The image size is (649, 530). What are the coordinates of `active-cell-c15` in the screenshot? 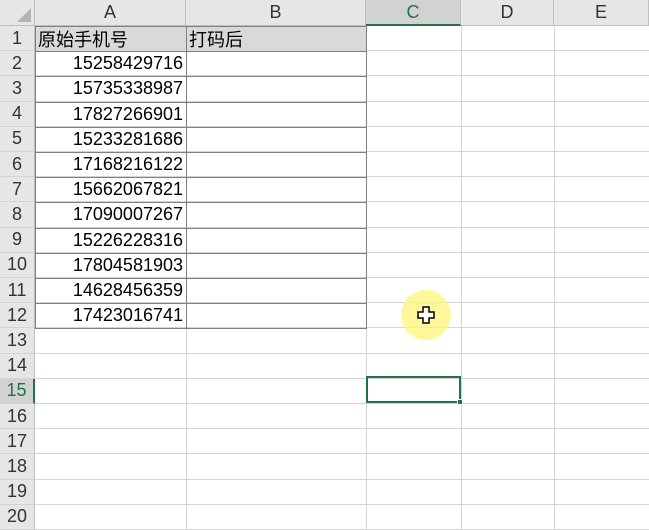 It's located at (413, 389).